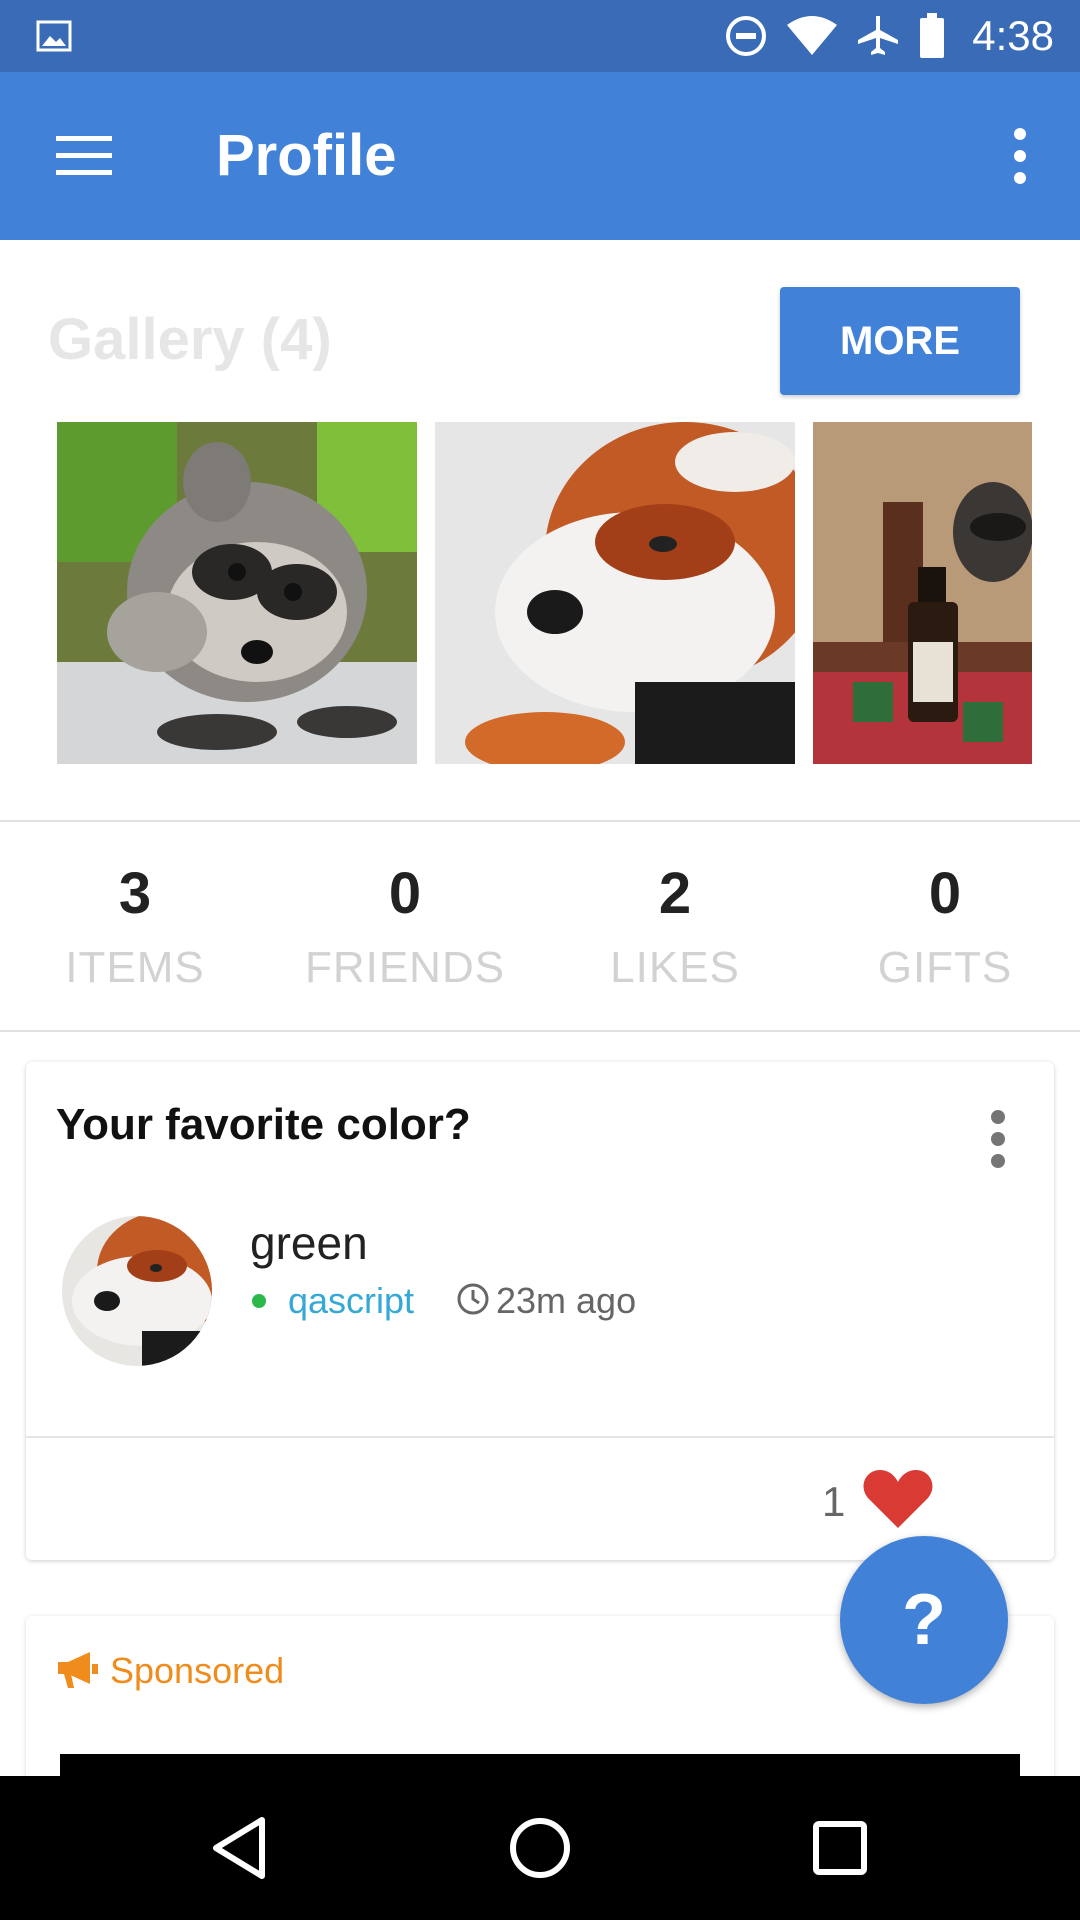 This screenshot has height=1920, width=1080. I want to click on stat-gifts-label: GIFTS, so click(945, 967).